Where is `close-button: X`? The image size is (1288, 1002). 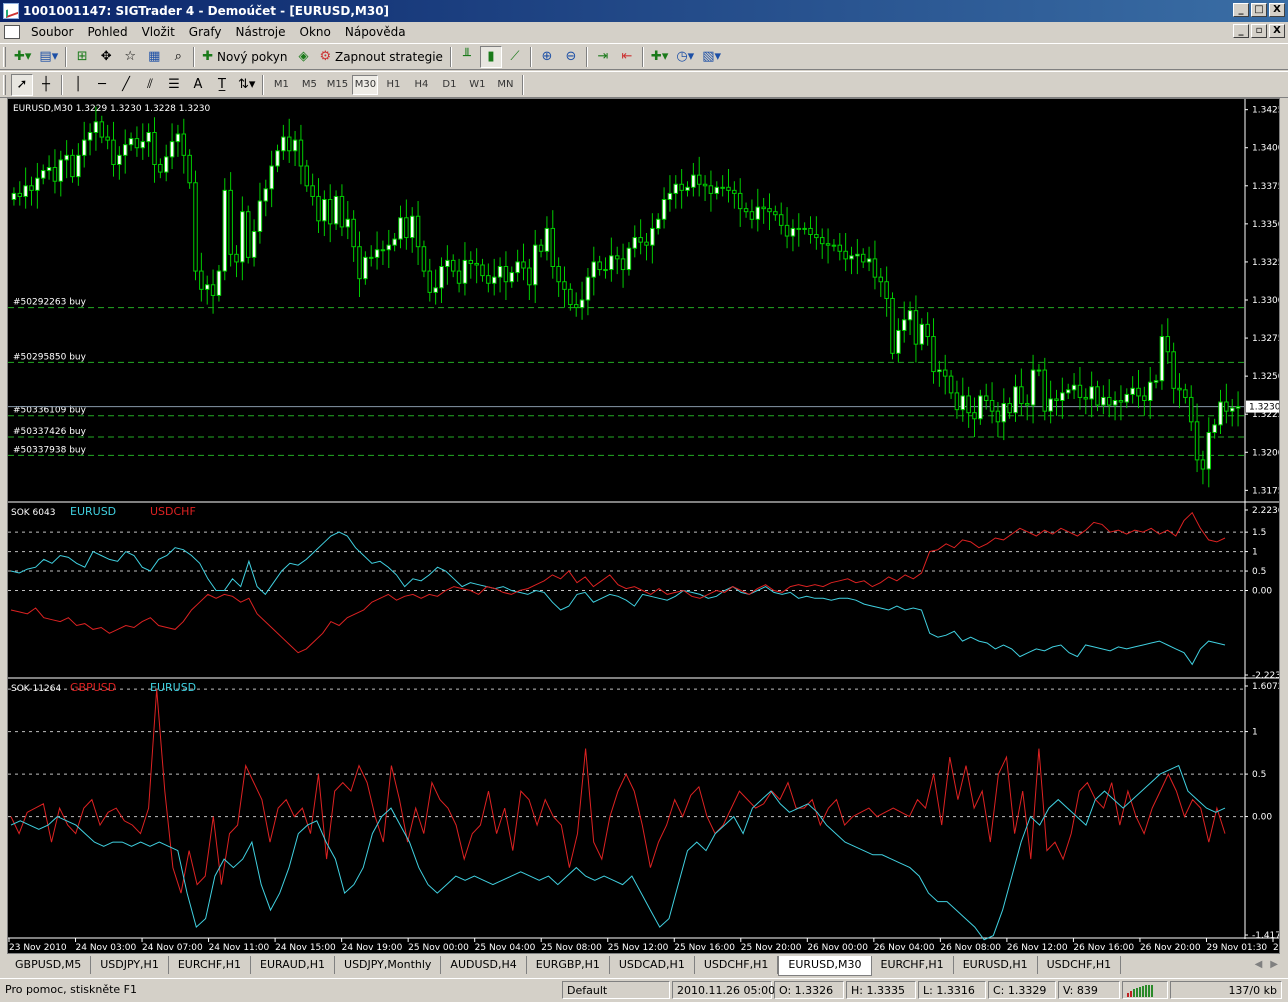 close-button: X is located at coordinates (1277, 10).